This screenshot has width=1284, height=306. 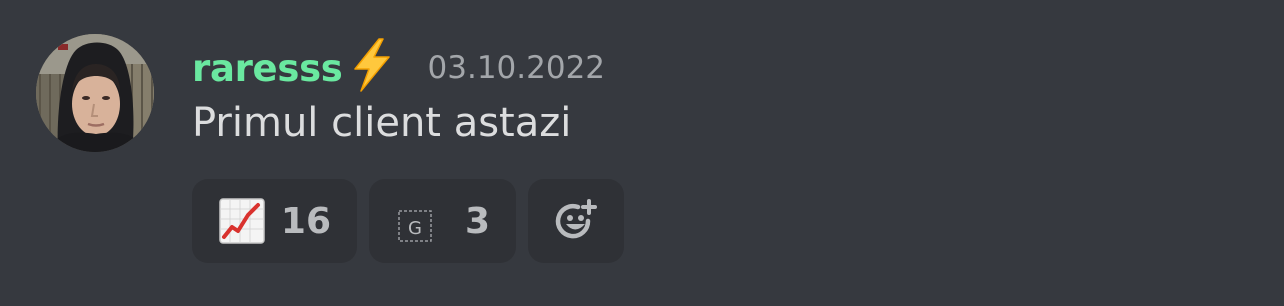 I want to click on svg-text: G, so click(x=415, y=228).